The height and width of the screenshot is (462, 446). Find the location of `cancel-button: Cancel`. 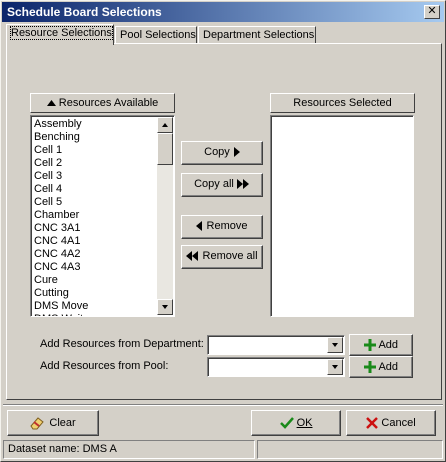

cancel-button: Cancel is located at coordinates (391, 423).